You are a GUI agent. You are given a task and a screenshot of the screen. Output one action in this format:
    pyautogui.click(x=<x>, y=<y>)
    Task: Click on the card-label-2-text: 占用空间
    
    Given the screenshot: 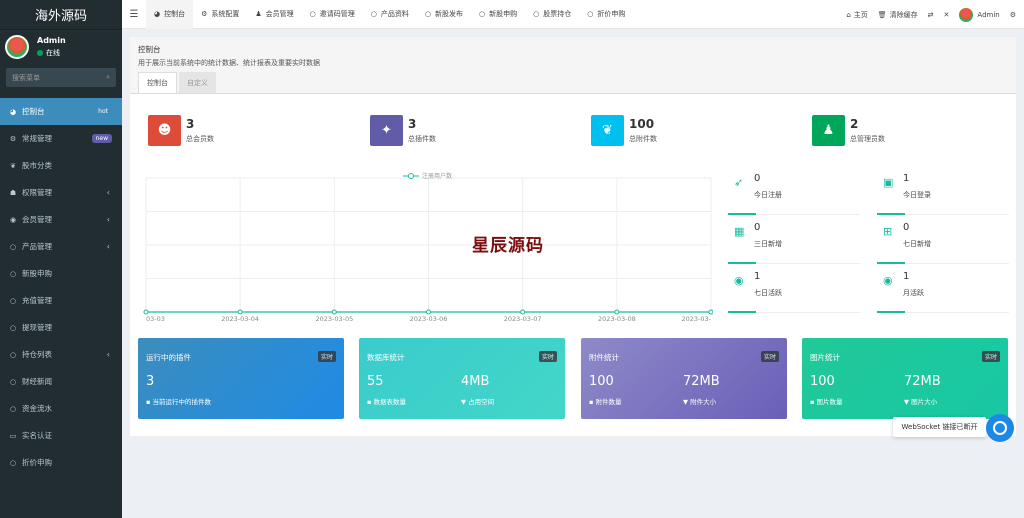 What is the action you would take?
    pyautogui.click(x=481, y=402)
    